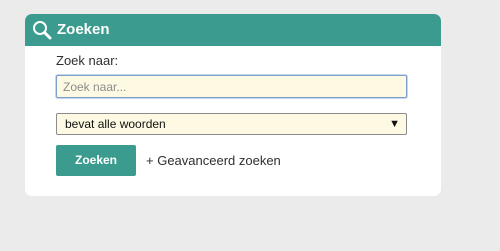 The image size is (500, 251). Describe the element at coordinates (213, 161) in the screenshot. I see `advanced-search-link: + Geavanceerd zoeken` at that location.